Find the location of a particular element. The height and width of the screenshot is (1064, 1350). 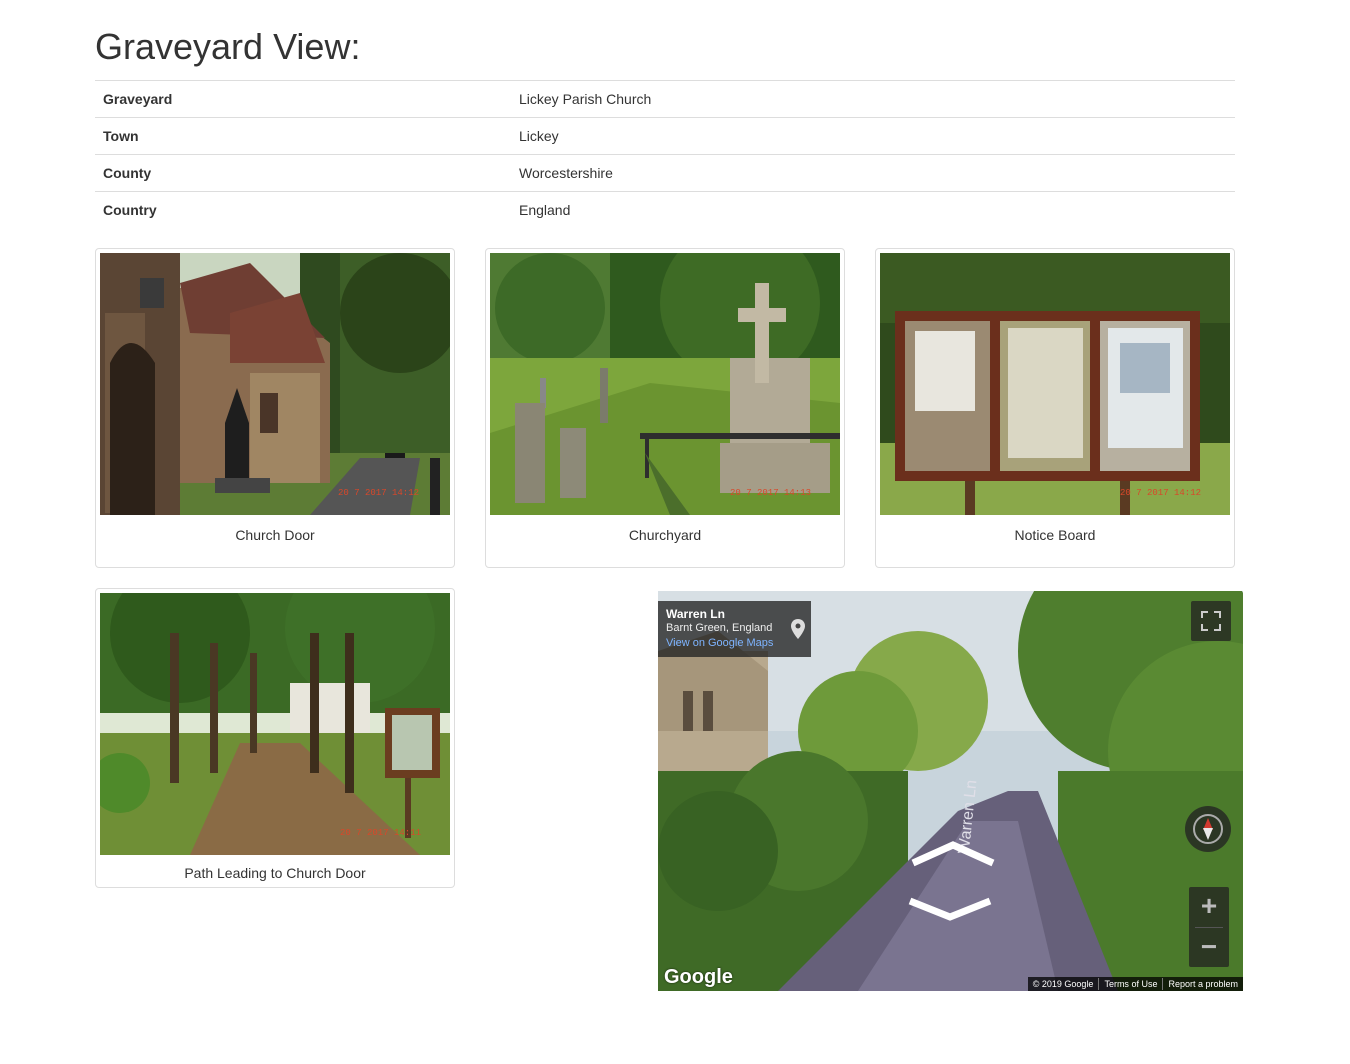

table-row: Town Lickey is located at coordinates (665, 136).